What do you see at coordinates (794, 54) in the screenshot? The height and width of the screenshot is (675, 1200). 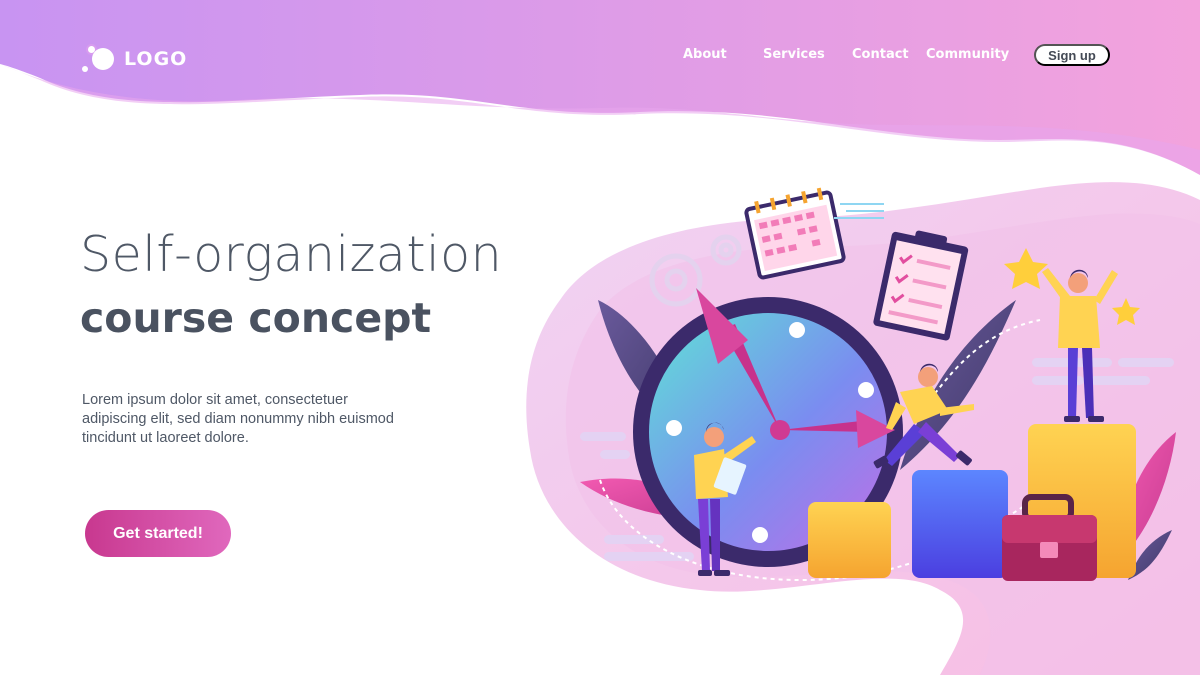 I see `nav-services: Services` at bounding box center [794, 54].